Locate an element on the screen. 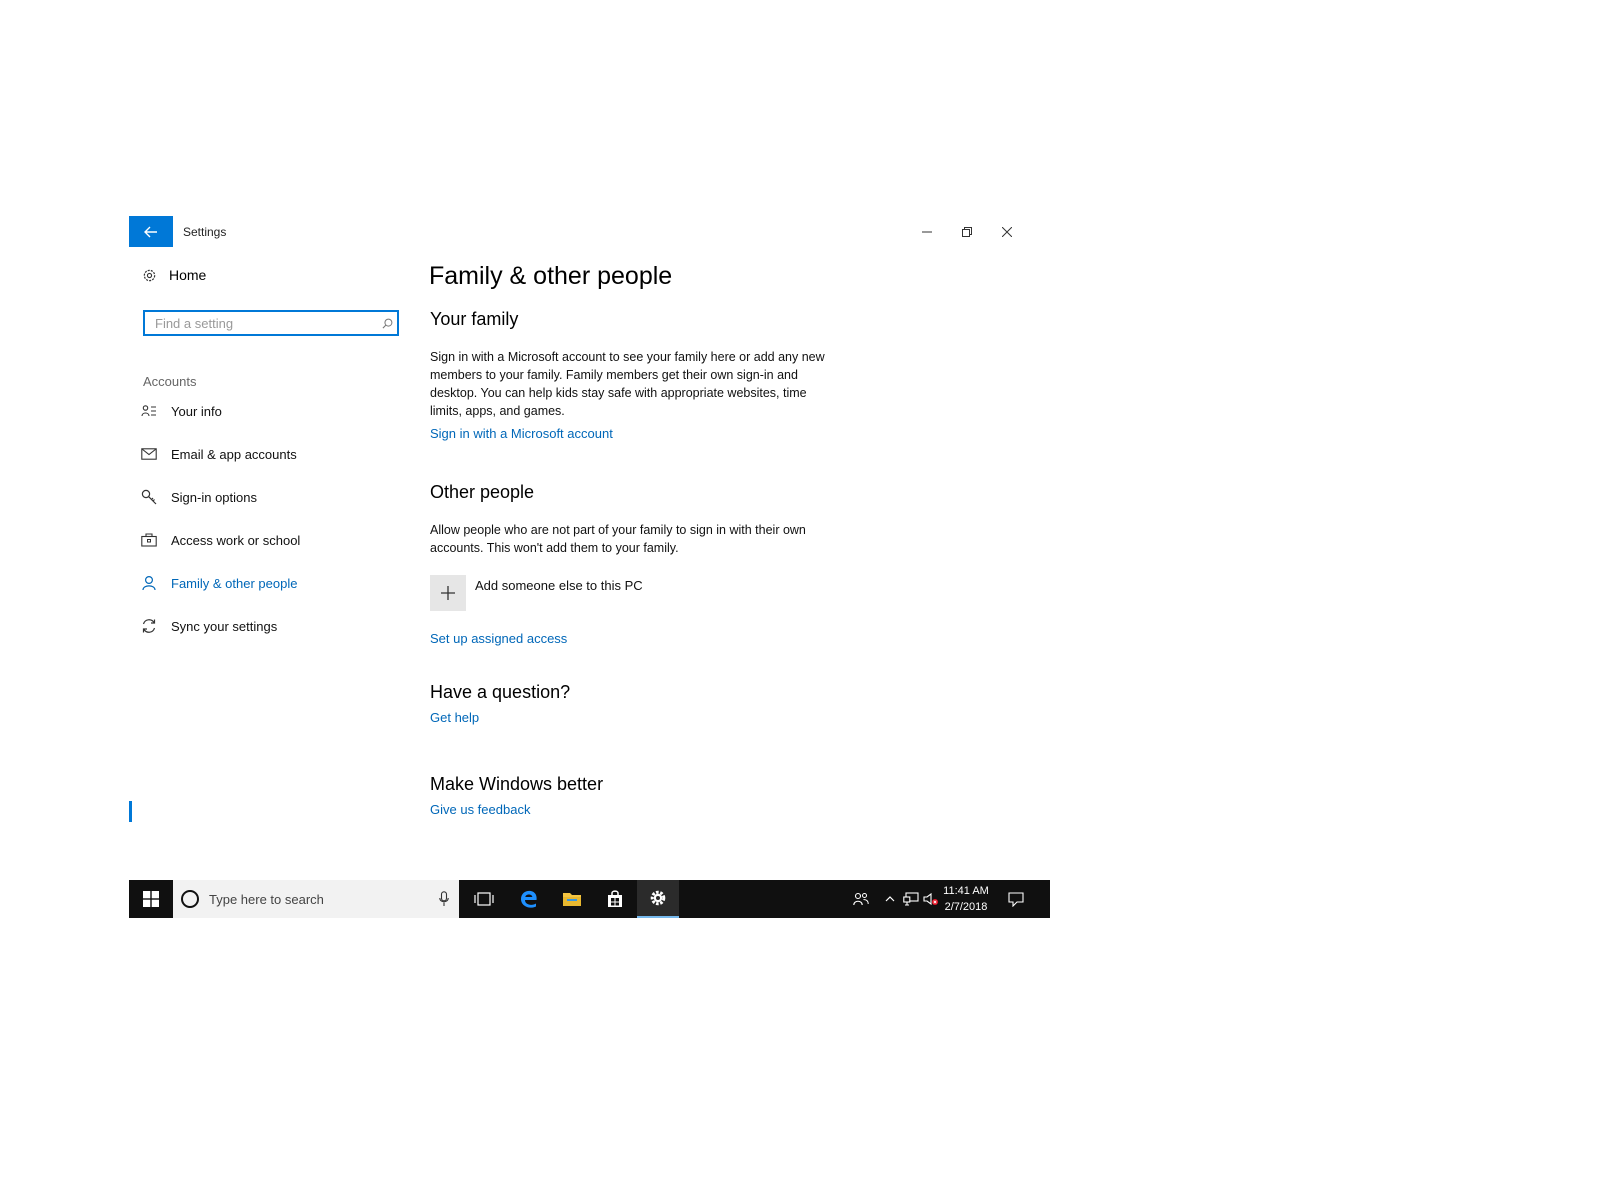 The image size is (1600, 1200). volume-muted-icon is located at coordinates (930, 899).